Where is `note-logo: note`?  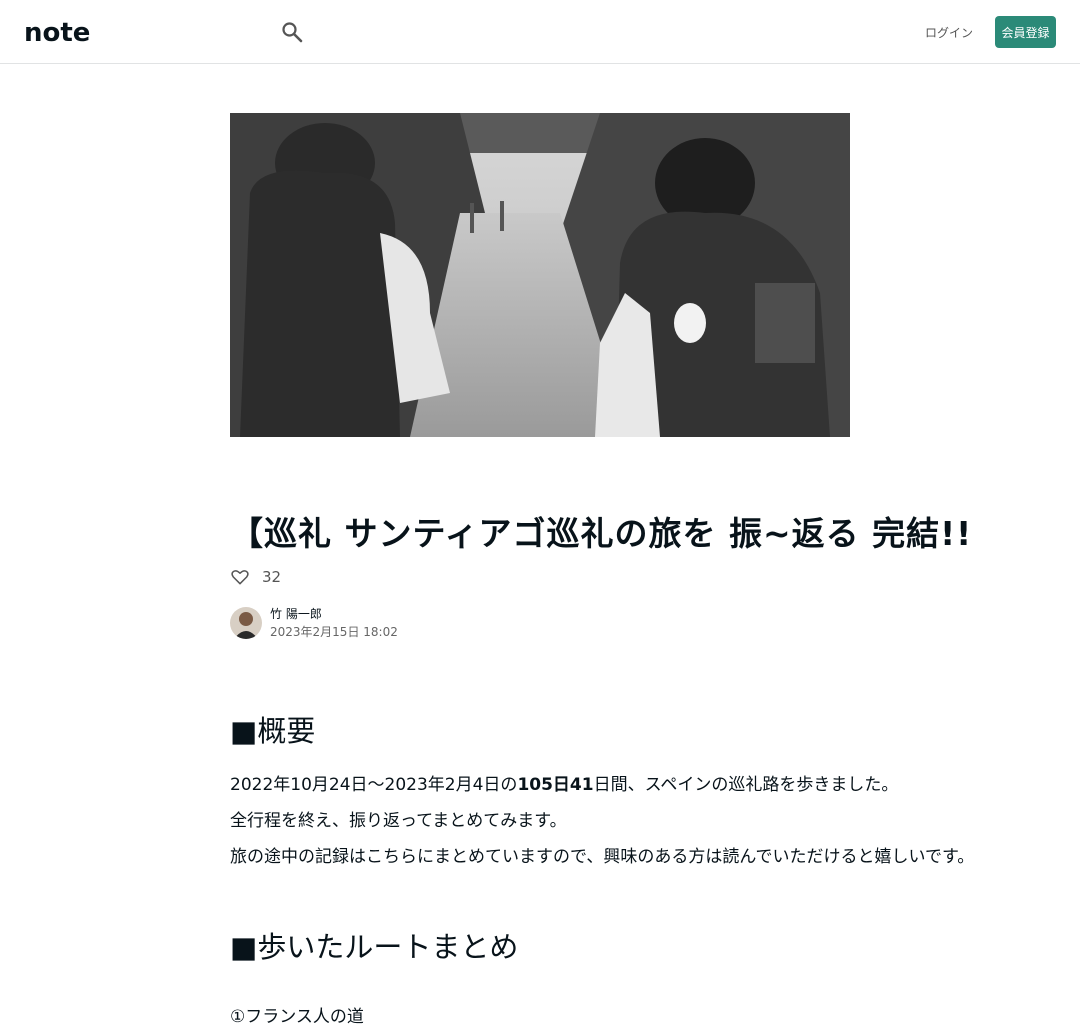 note-logo: note is located at coordinates (74, 32).